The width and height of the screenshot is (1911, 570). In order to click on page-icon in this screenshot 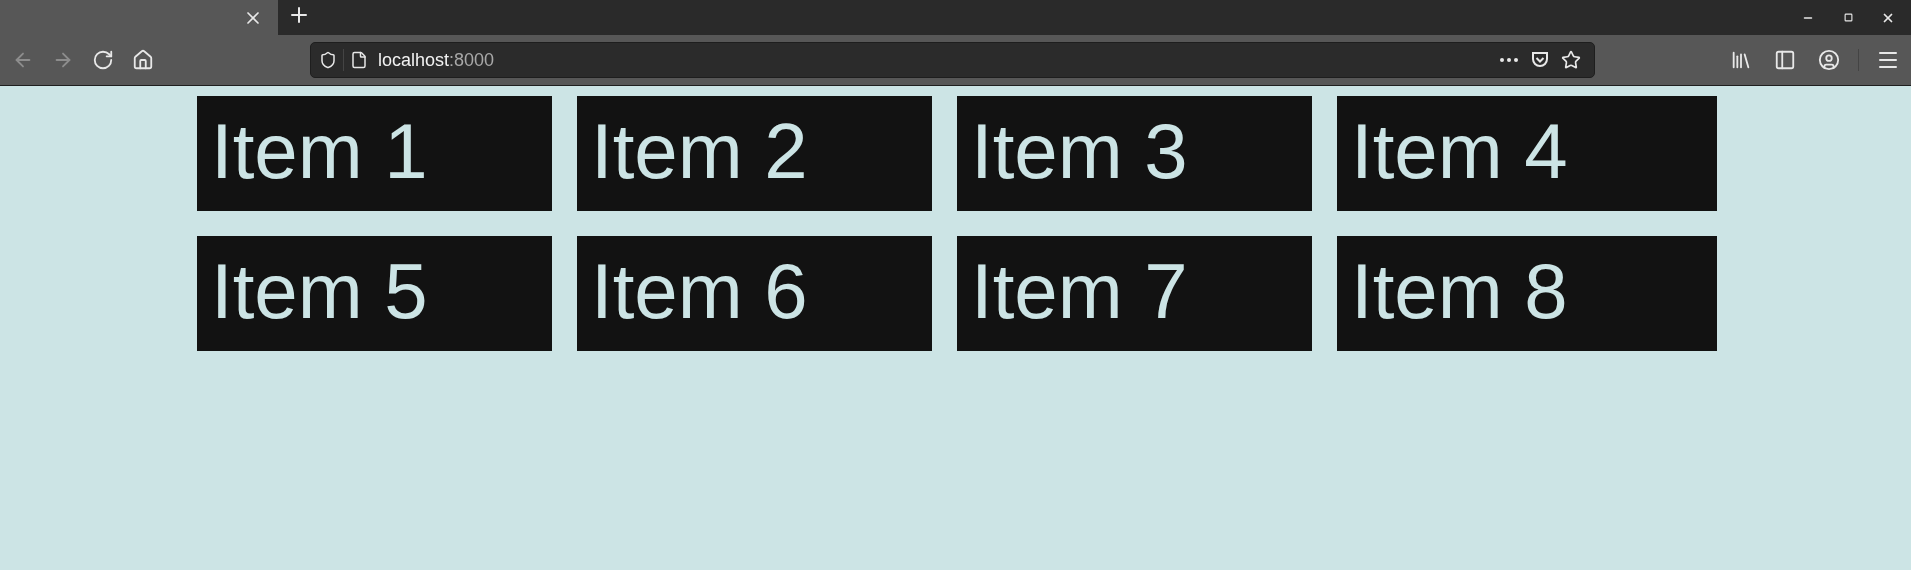, I will do `click(359, 60)`.